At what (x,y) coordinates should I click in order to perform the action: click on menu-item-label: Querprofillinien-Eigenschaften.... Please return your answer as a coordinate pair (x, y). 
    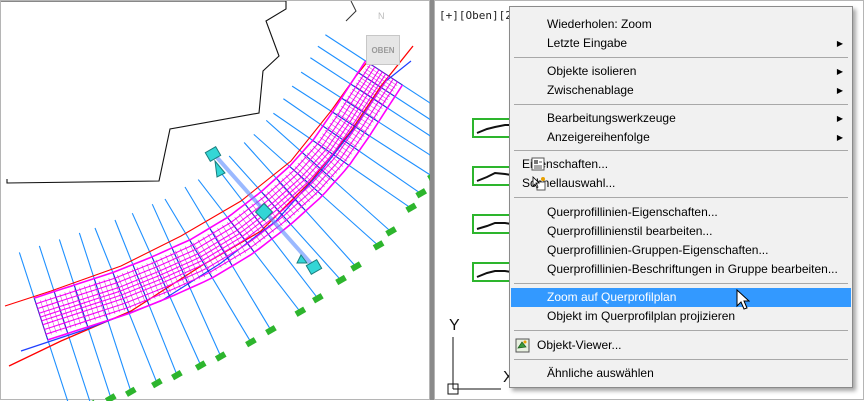
    Looking at the image, I should click on (632, 212).